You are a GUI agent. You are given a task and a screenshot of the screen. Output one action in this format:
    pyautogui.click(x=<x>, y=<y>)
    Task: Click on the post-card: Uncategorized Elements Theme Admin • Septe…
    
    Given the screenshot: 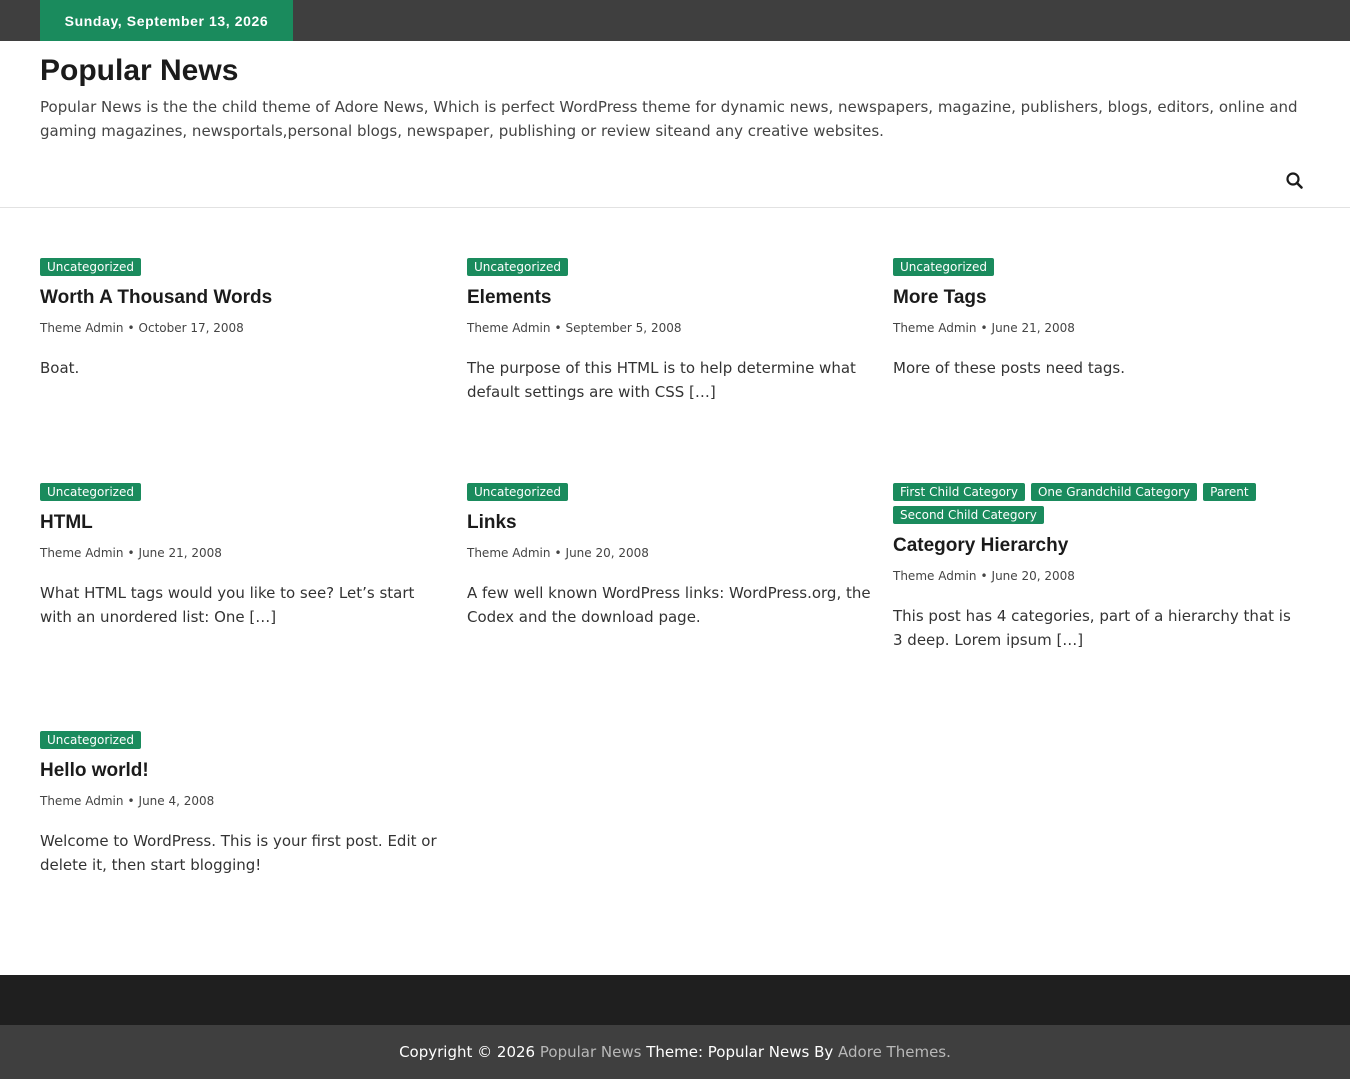 What is the action you would take?
    pyautogui.click(x=672, y=331)
    